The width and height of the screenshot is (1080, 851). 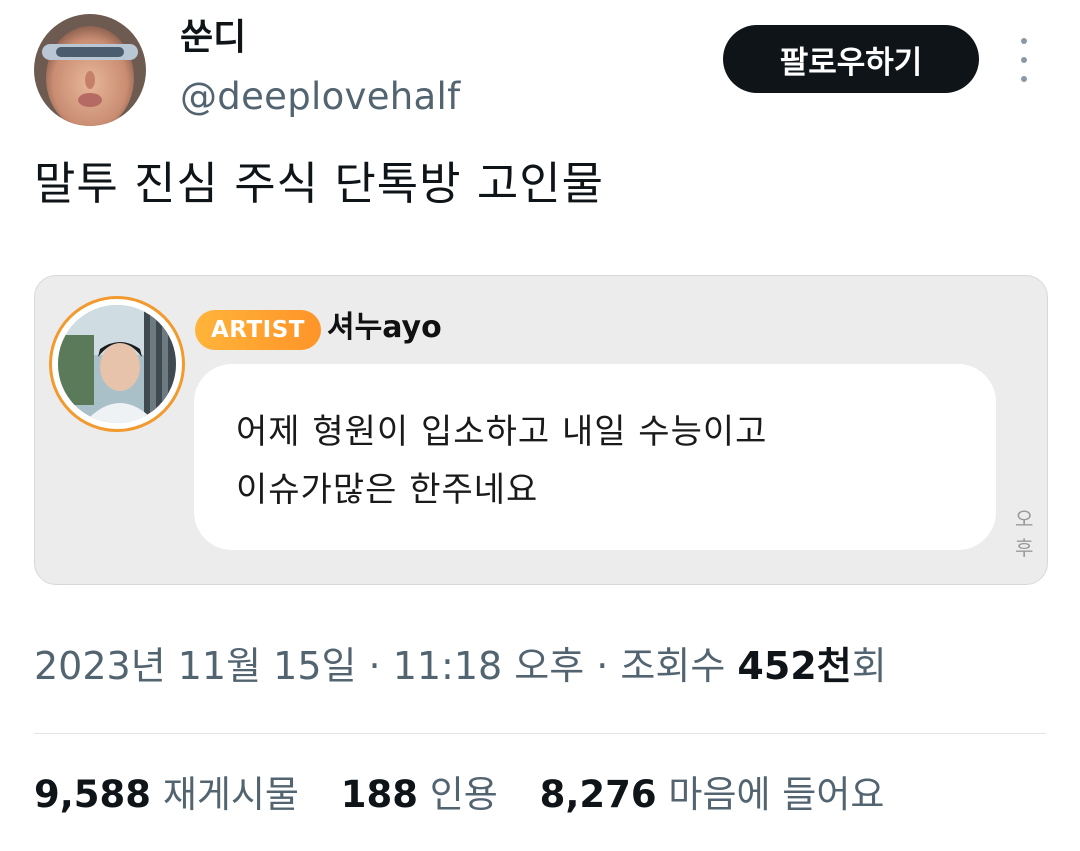 I want to click on retweets-stat: 9,588 재게시물, so click(x=166, y=794).